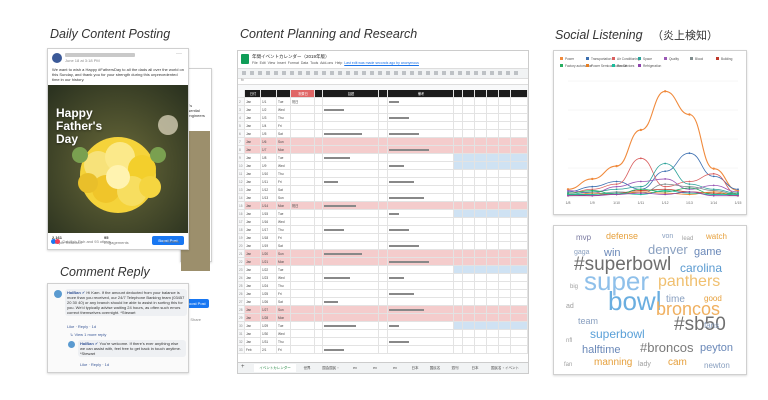 This screenshot has width=768, height=400. What do you see at coordinates (241, 254) in the screenshot?
I see `table-cell: 21` at bounding box center [241, 254].